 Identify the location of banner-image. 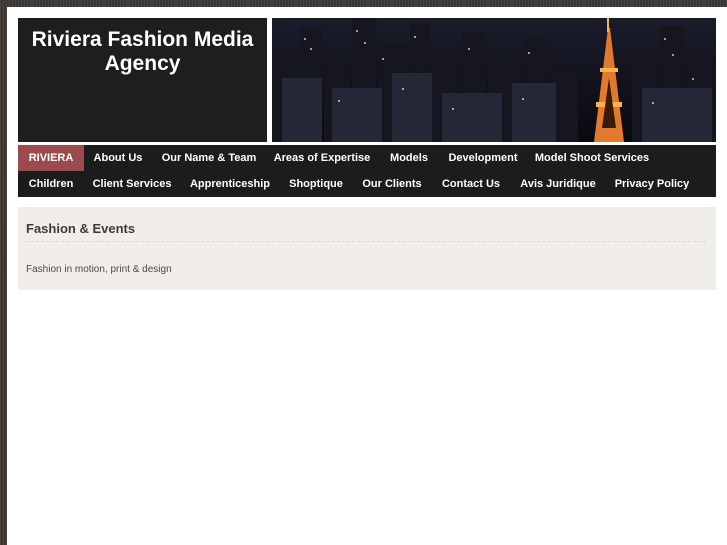
(494, 80).